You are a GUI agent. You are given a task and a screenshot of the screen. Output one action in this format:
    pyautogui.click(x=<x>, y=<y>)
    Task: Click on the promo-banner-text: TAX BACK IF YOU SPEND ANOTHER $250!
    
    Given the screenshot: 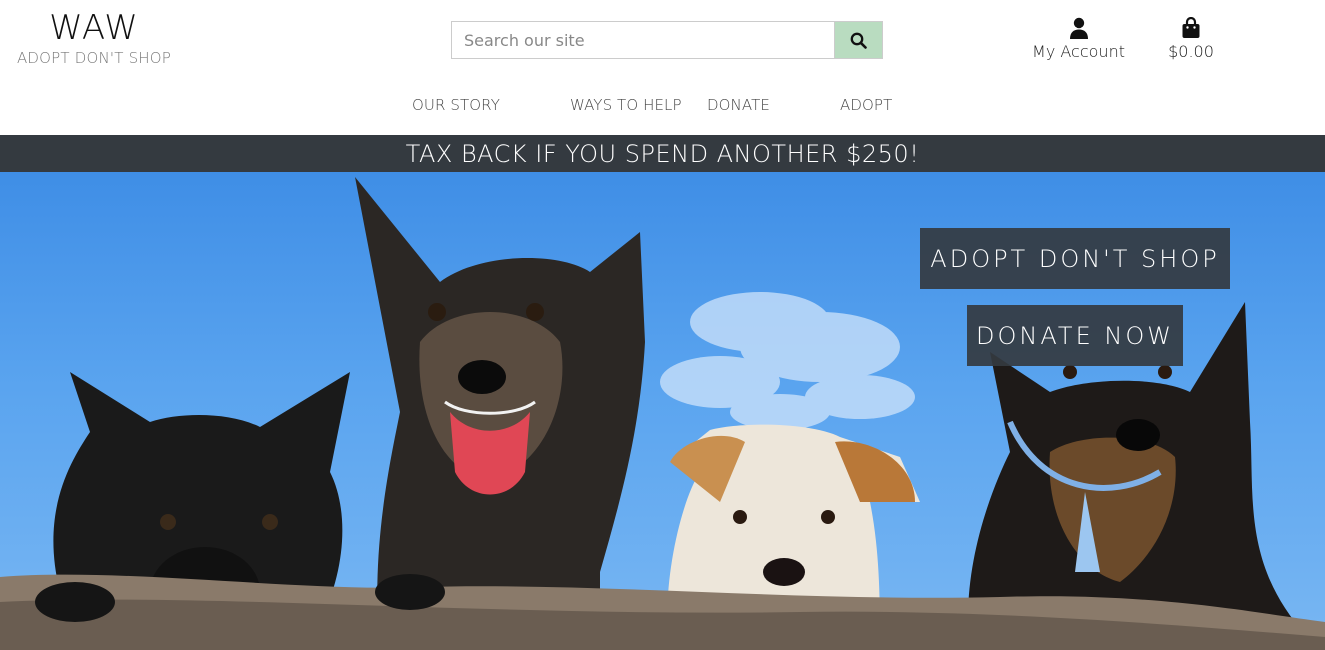 What is the action you would take?
    pyautogui.click(x=662, y=153)
    